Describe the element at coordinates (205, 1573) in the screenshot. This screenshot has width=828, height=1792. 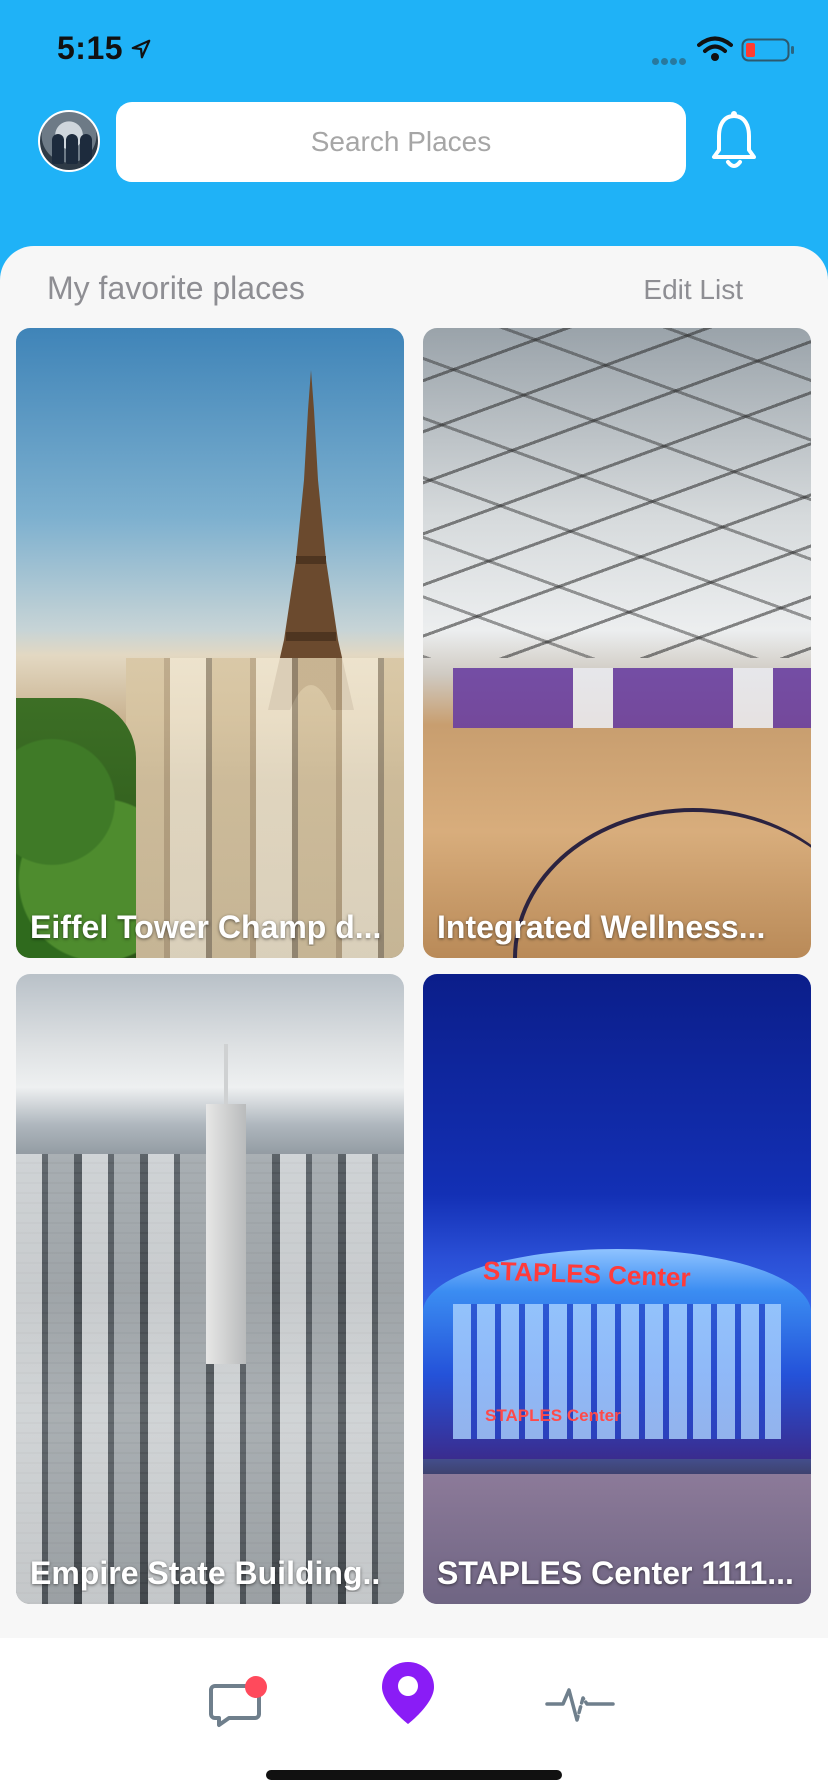
I see `place-card-label: Empire State Building..` at that location.